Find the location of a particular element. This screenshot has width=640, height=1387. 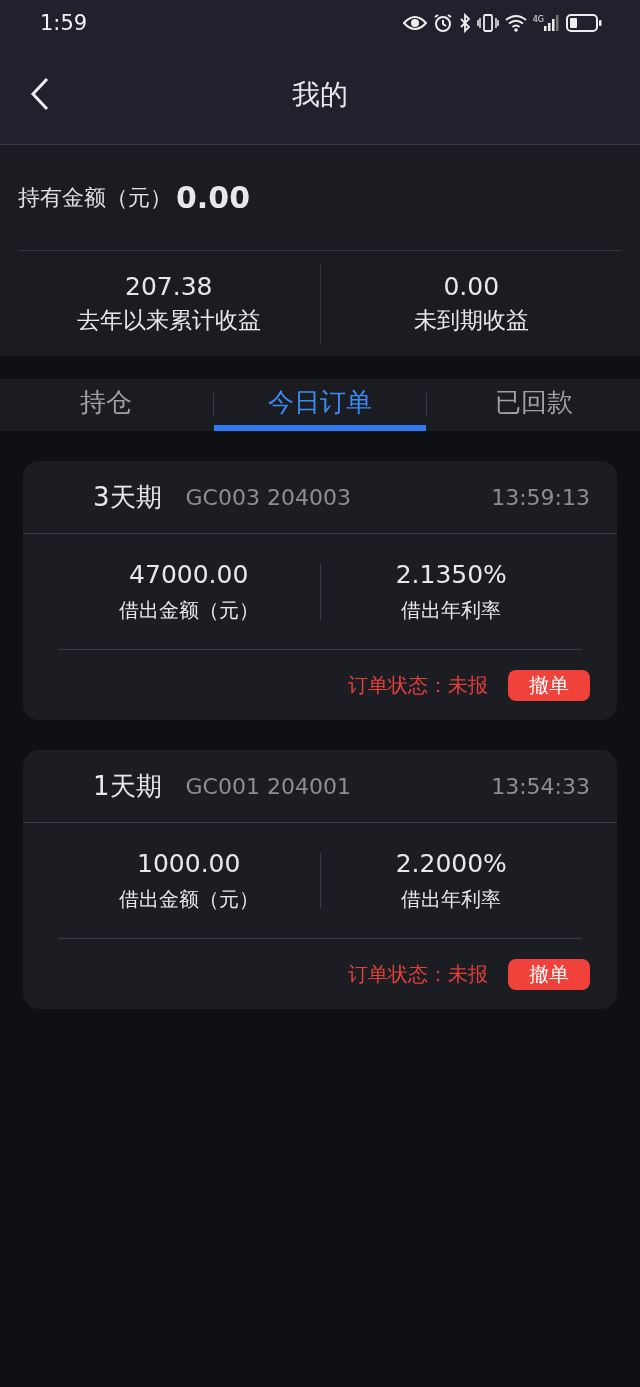

signal-icon is located at coordinates (552, 22).